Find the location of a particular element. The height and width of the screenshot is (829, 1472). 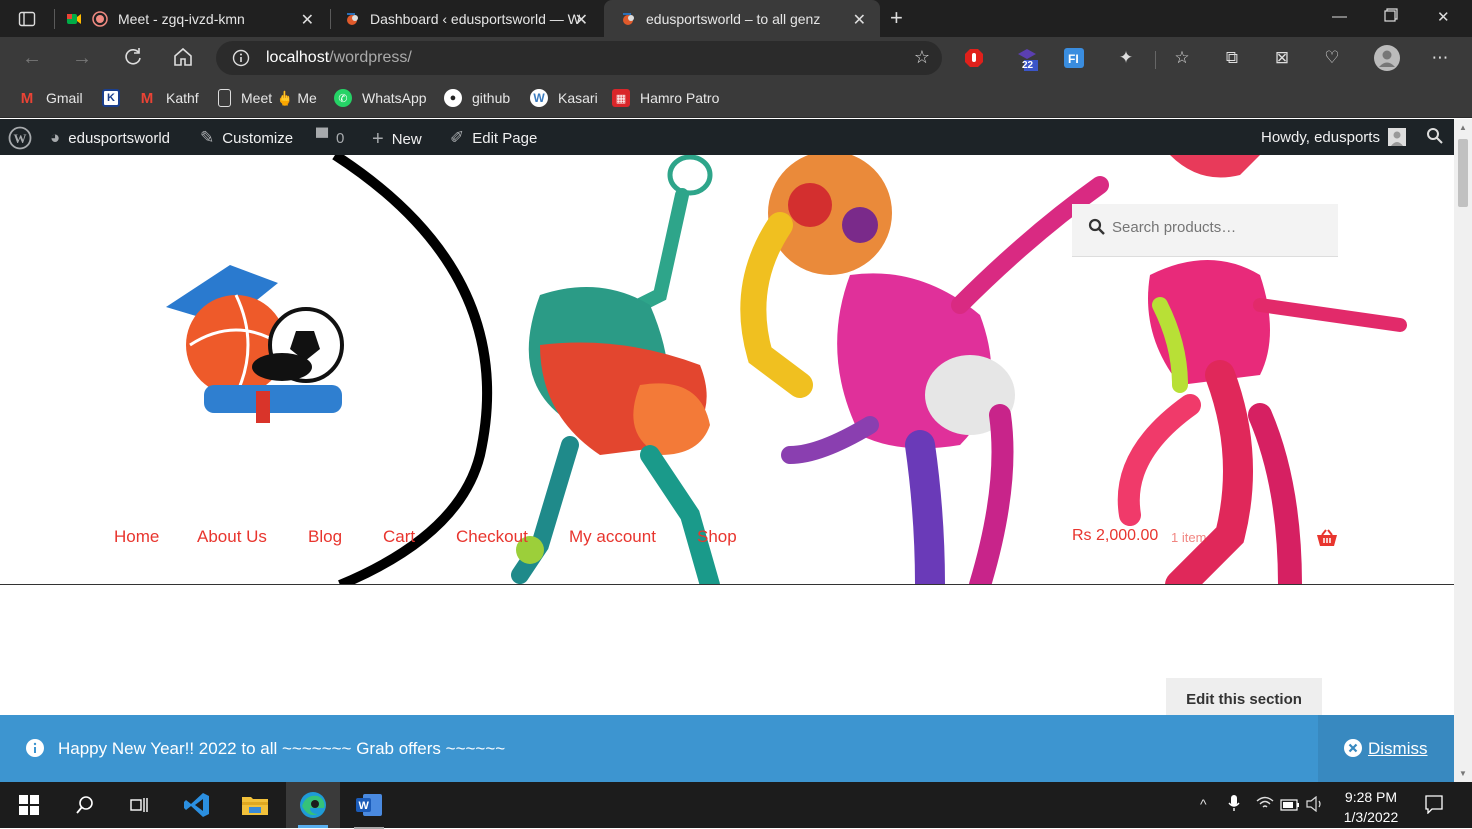

nav-my-account: My account is located at coordinates (612, 537).